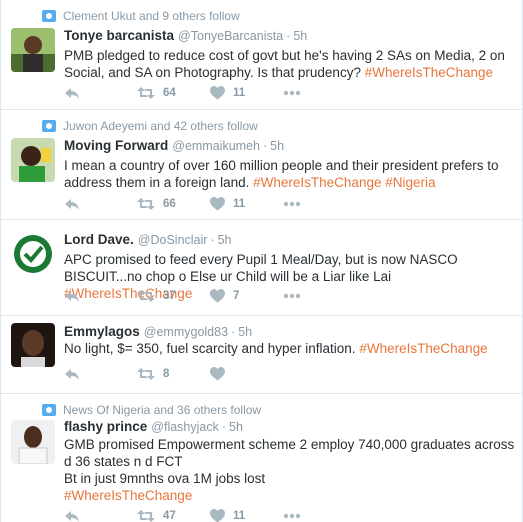 Image resolution: width=523 pixels, height=522 pixels. I want to click on username: @DoSinclair, so click(173, 240).